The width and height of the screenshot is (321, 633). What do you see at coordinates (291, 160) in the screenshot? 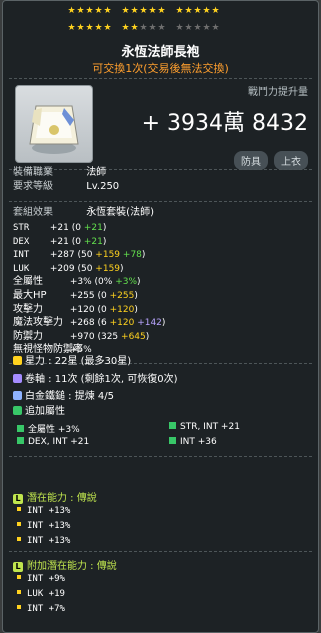
I see `tag-top: 上衣` at bounding box center [291, 160].